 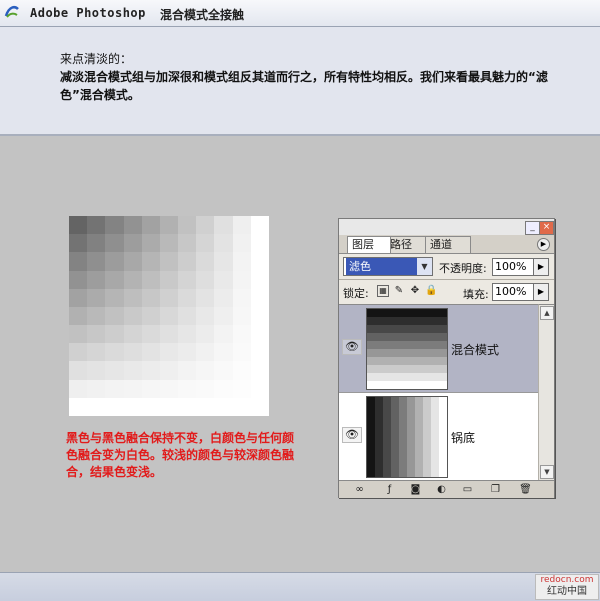 What do you see at coordinates (567, 580) in the screenshot?
I see `watermark-url: redocn.com` at bounding box center [567, 580].